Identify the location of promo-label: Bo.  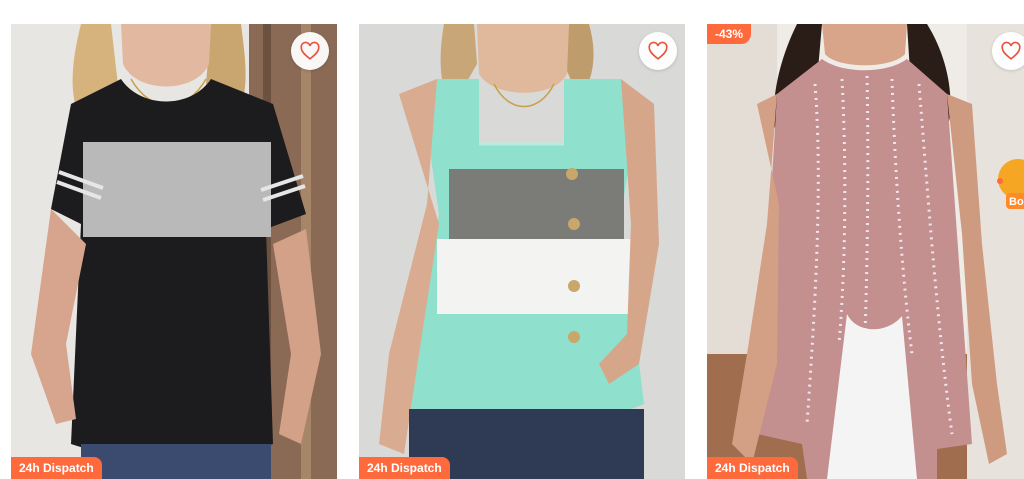
(1016, 202).